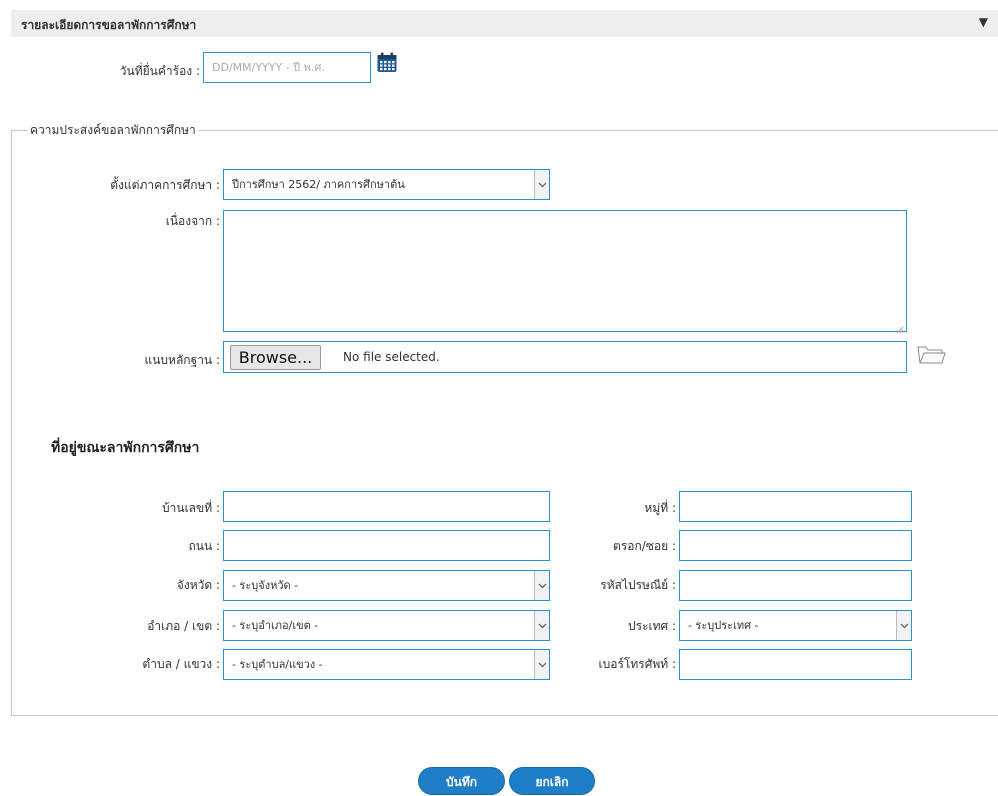 This screenshot has width=998, height=796. What do you see at coordinates (386, 664) in the screenshot?
I see `subdistrict-select: - ระบุตำบล/แขวง -` at bounding box center [386, 664].